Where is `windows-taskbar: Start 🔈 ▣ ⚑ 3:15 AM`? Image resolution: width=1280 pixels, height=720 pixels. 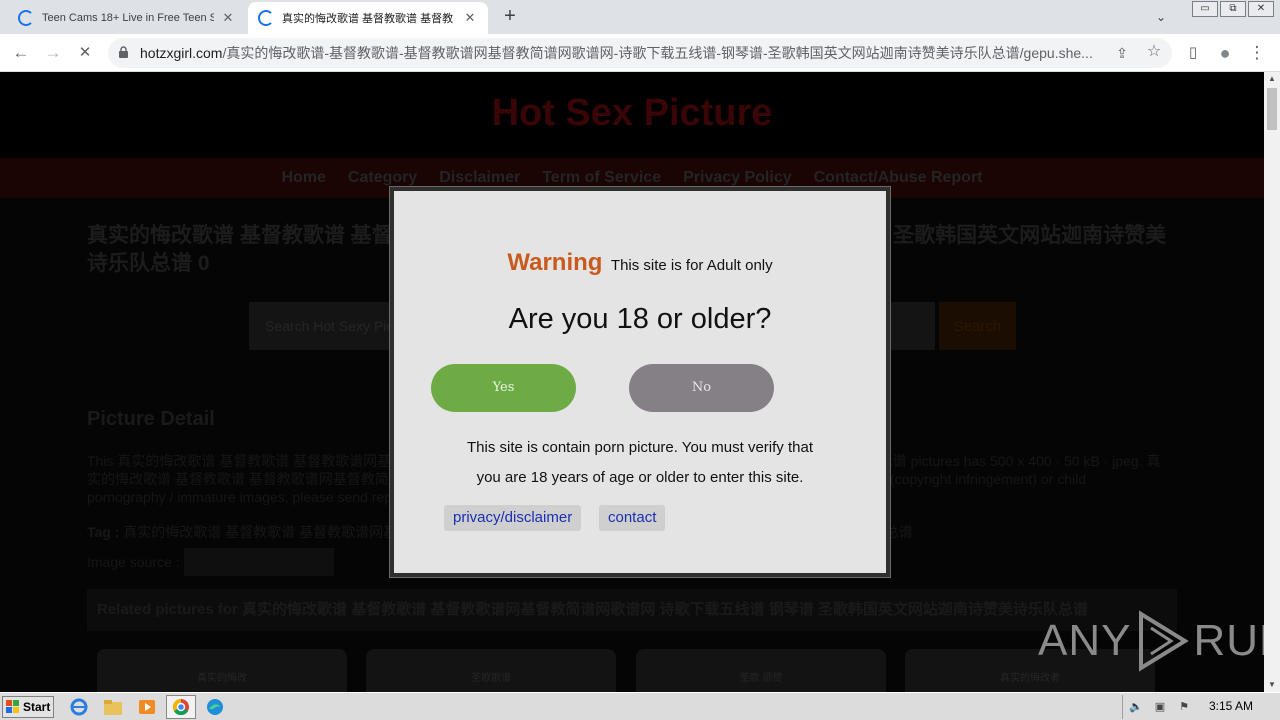 windows-taskbar: Start 🔈 ▣ ⚑ 3:15 AM is located at coordinates (640, 706).